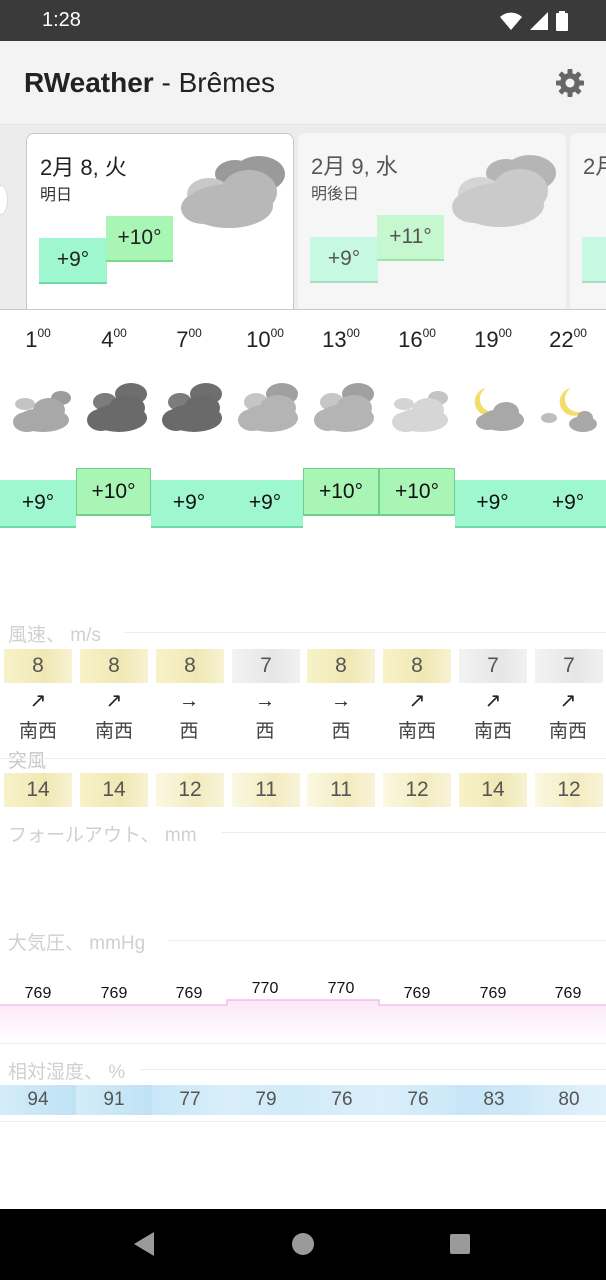 The image size is (606, 1280). Describe the element at coordinates (594, 260) in the screenshot. I see `day-low-temp: +` at that location.